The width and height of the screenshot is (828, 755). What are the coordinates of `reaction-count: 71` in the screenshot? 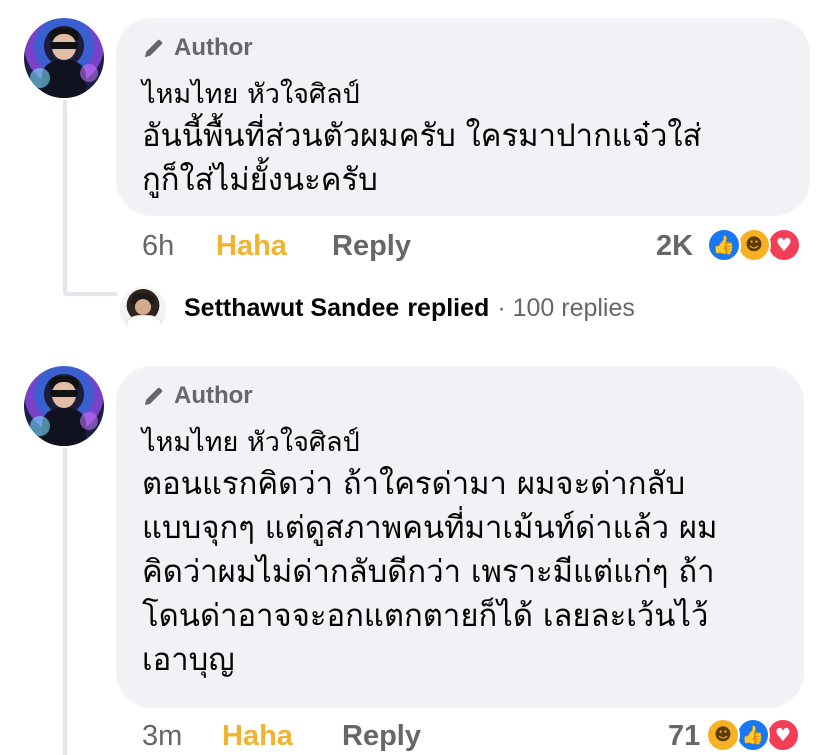 It's located at (684, 736).